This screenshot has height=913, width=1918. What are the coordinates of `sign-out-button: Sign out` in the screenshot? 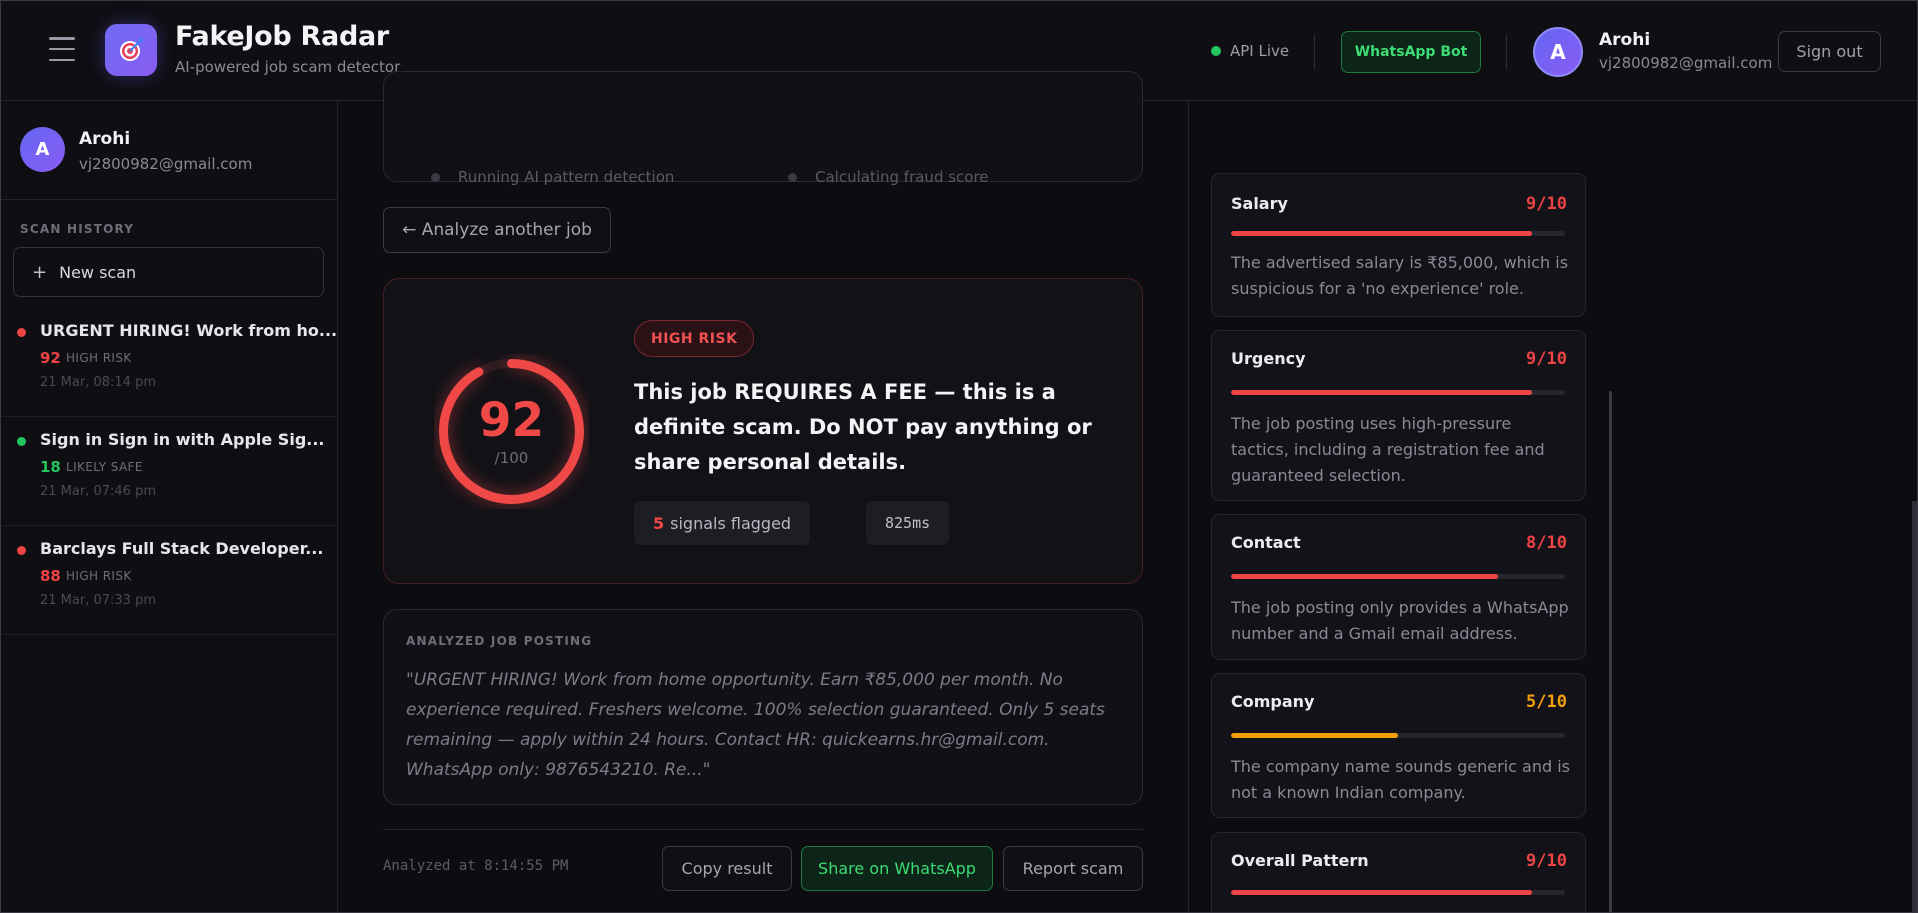 It's located at (1829, 51).